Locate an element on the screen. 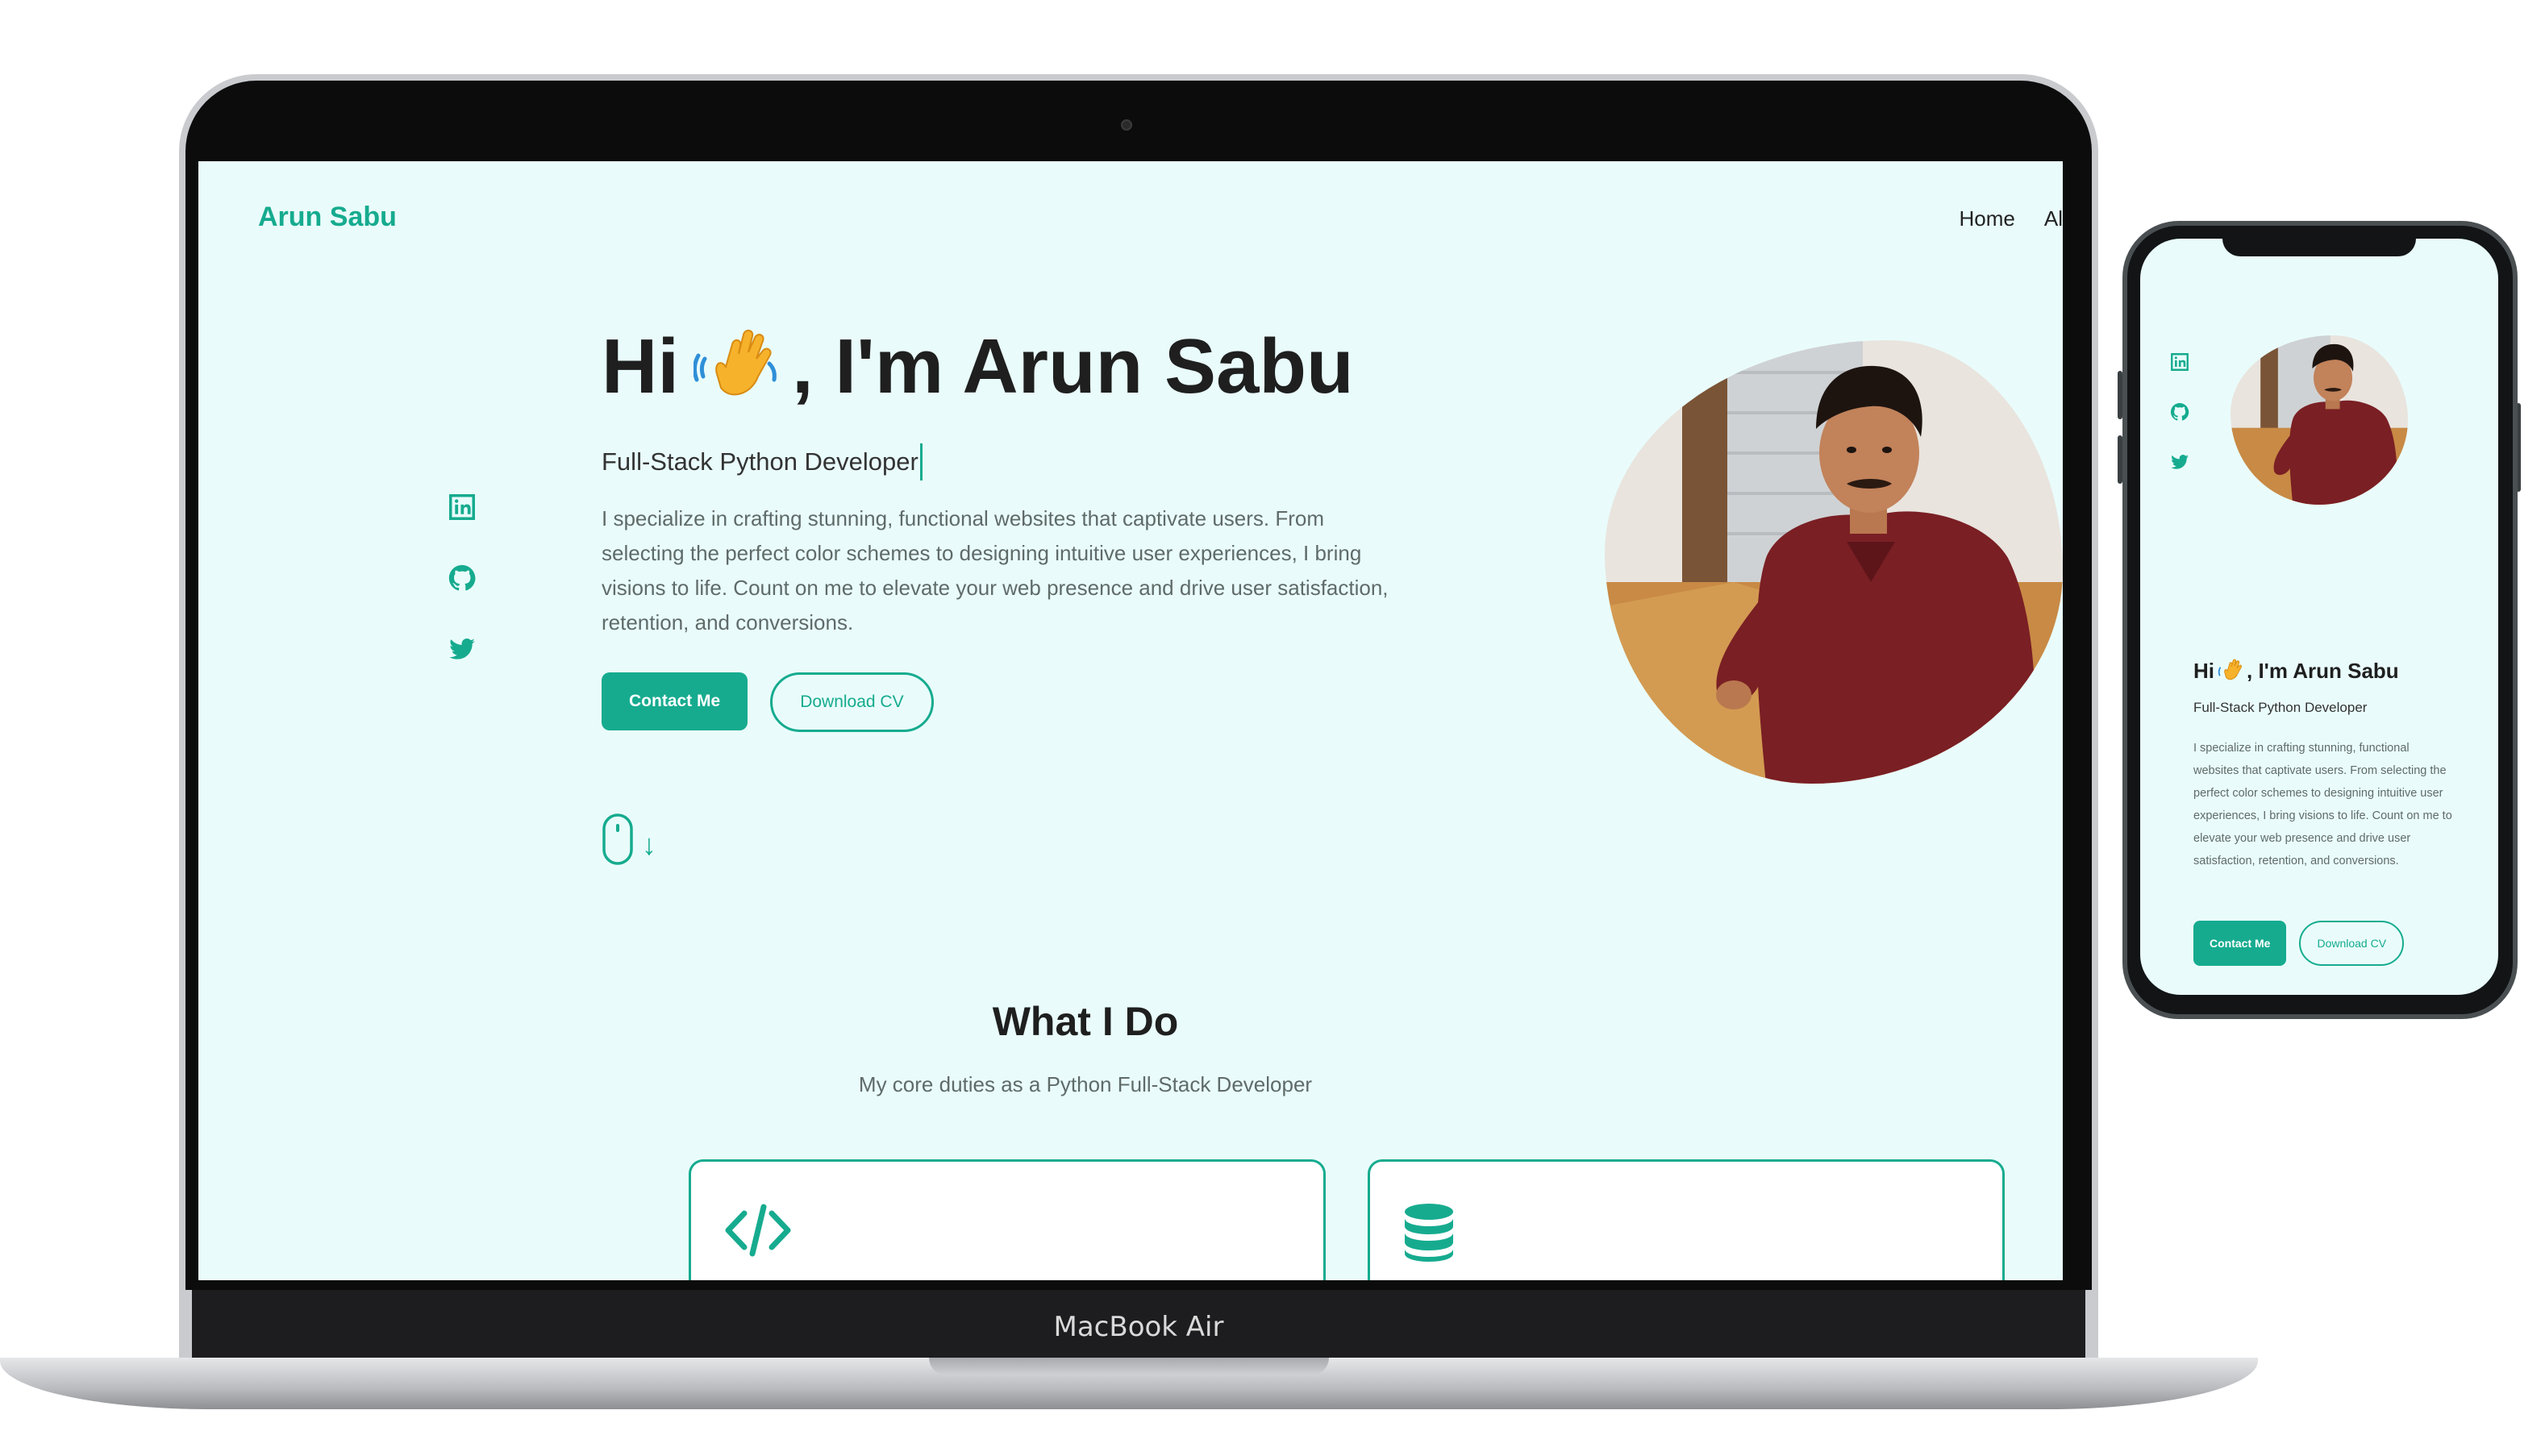 The height and width of the screenshot is (1456, 2545). mobile-profile-photo is located at coordinates (2319, 420).